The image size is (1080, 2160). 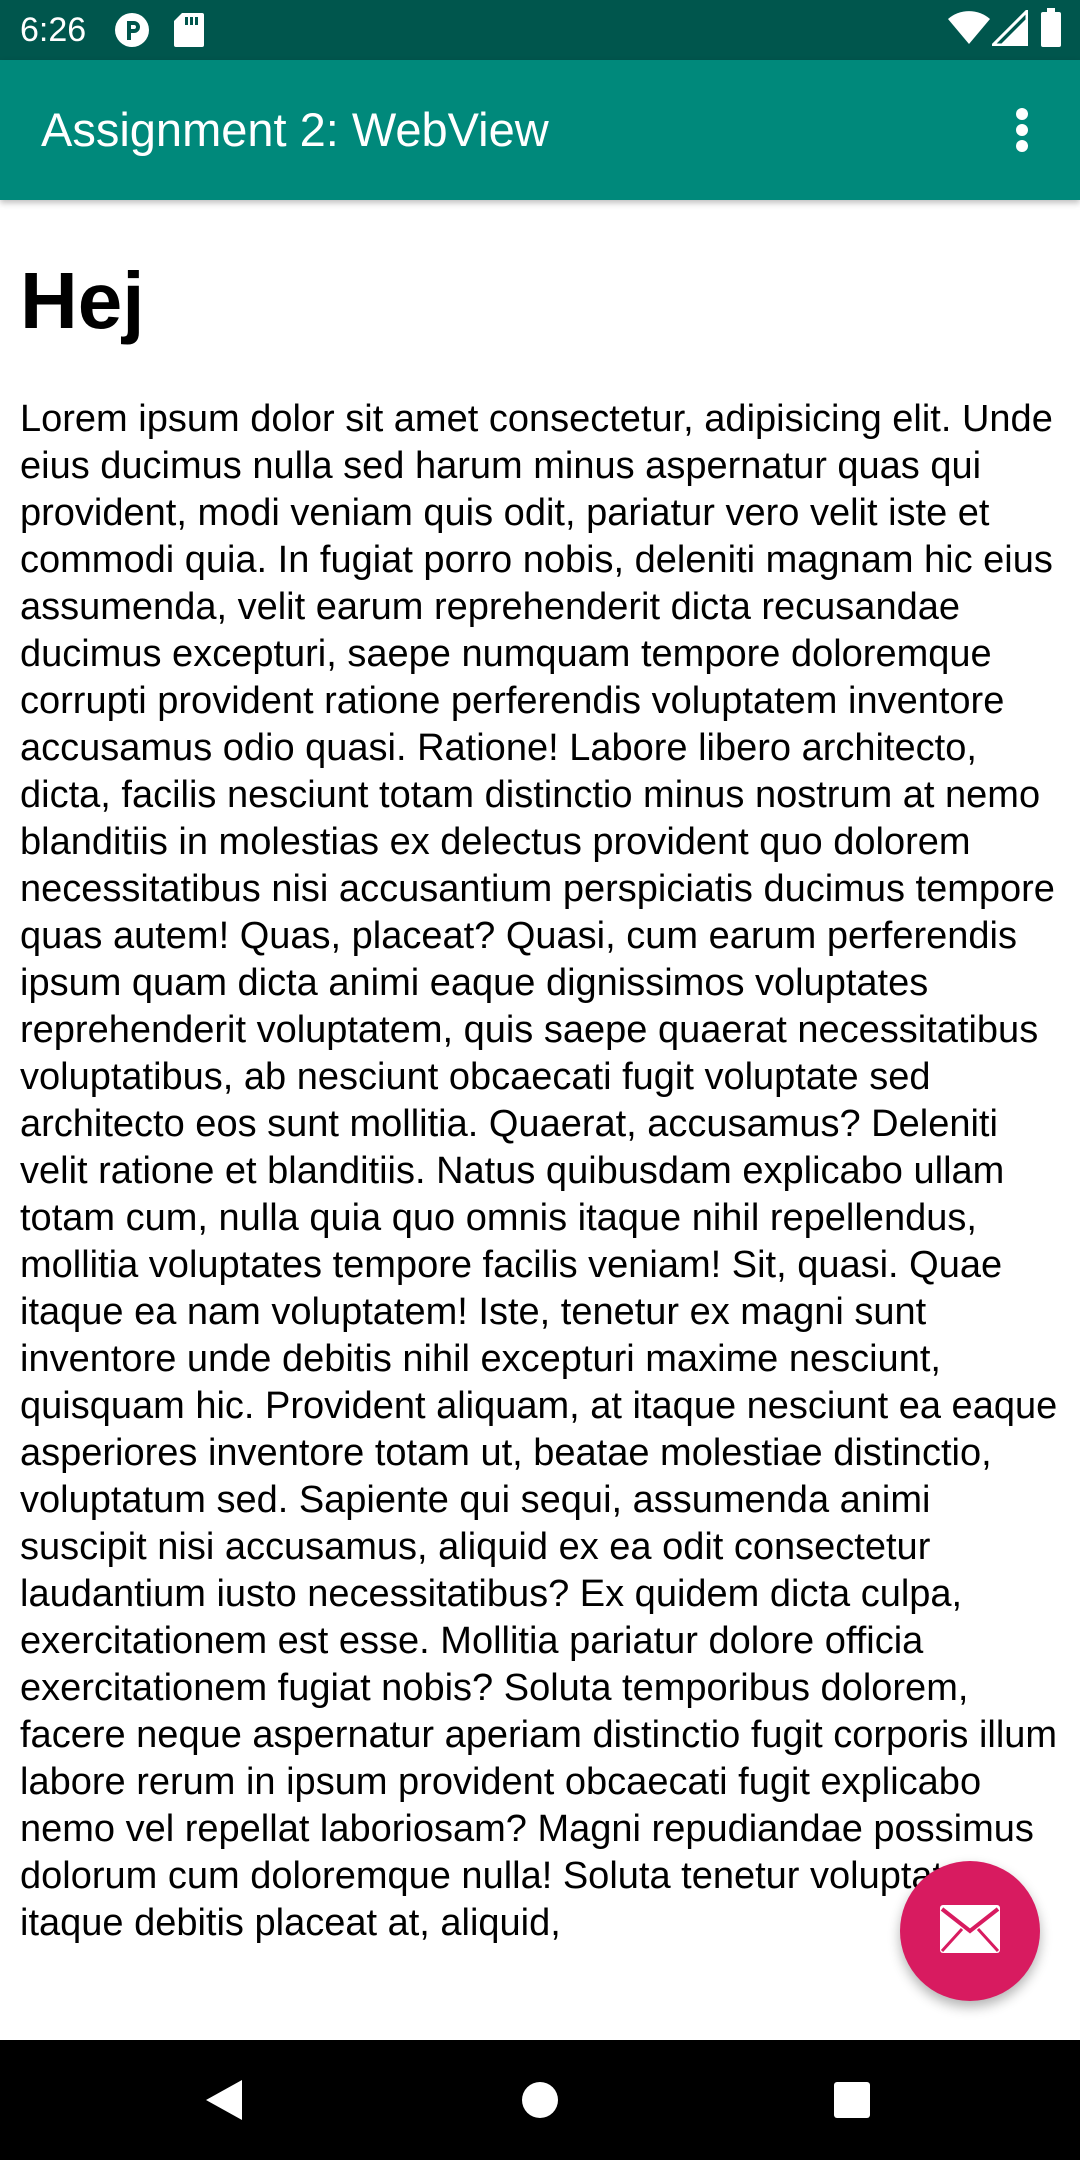 I want to click on home-icon, so click(x=540, y=2100).